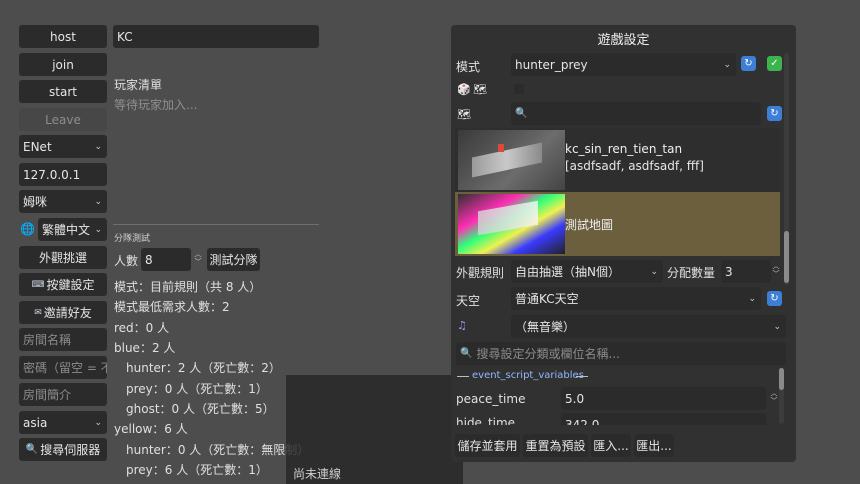 Image resolution: width=860 pixels, height=484 pixels. Describe the element at coordinates (691, 273) in the screenshot. I see `alloc-label: 分配數量` at that location.